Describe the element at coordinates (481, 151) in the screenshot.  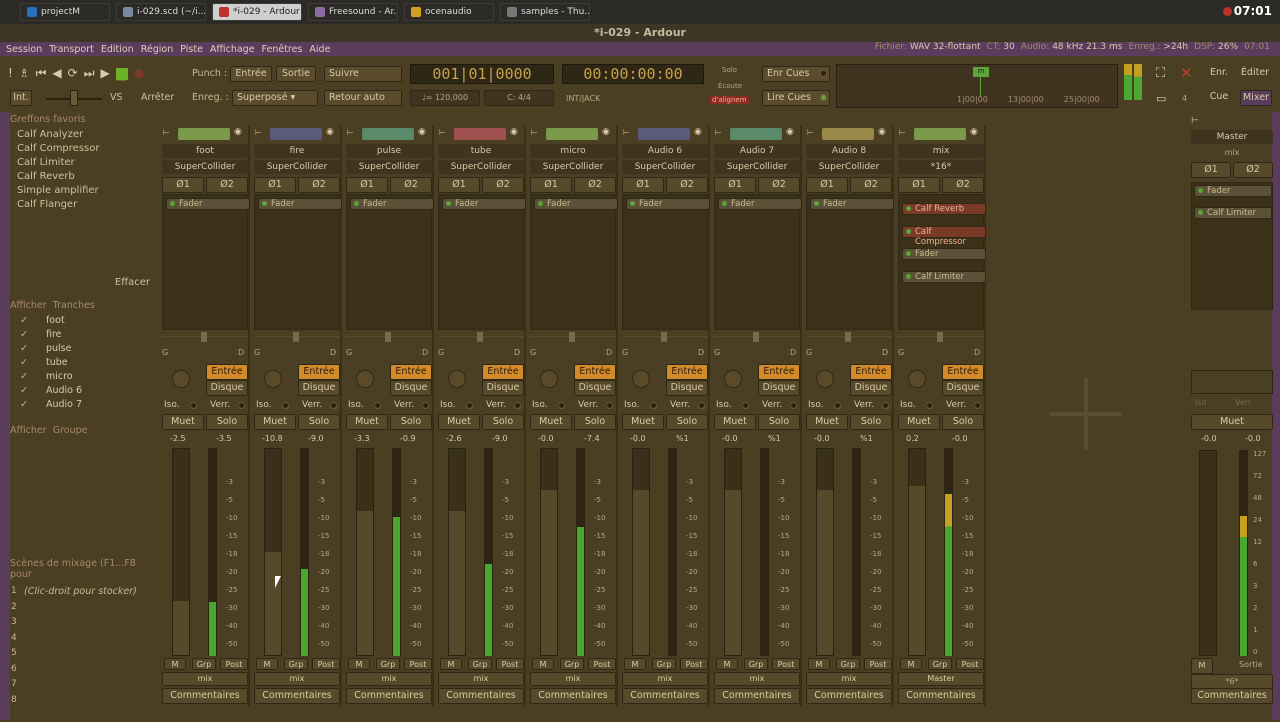
I see `strip-name: tube` at that location.